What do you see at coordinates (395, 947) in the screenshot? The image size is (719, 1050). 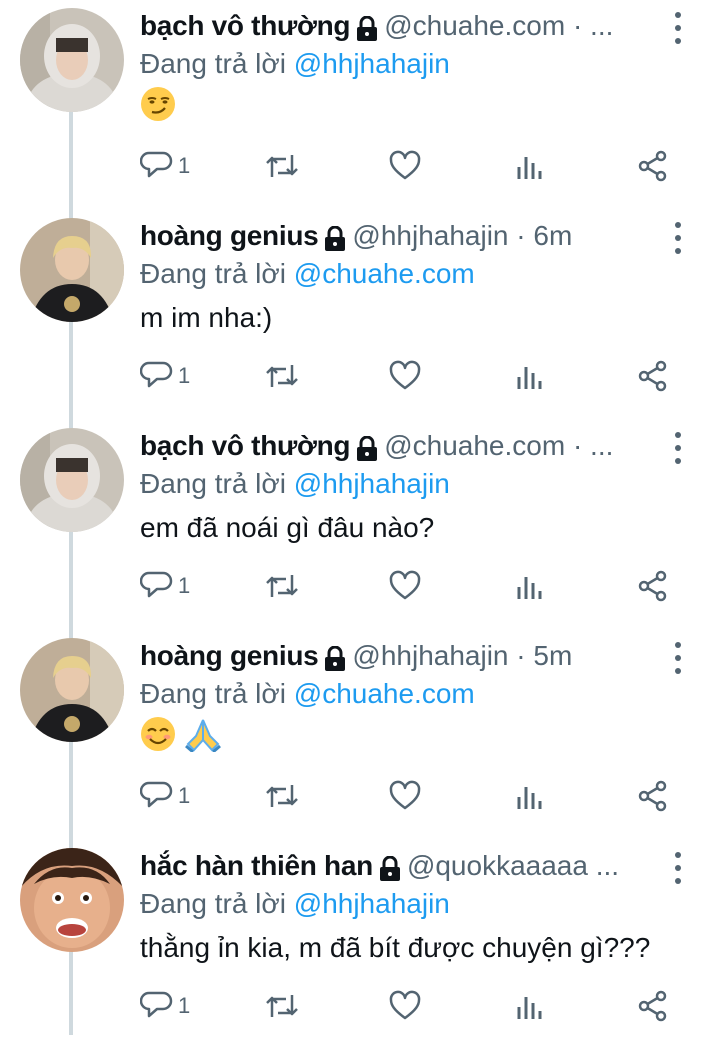 I see `tweet-text: thằng ỉn kia, m đã bít được chuyện gì???` at bounding box center [395, 947].